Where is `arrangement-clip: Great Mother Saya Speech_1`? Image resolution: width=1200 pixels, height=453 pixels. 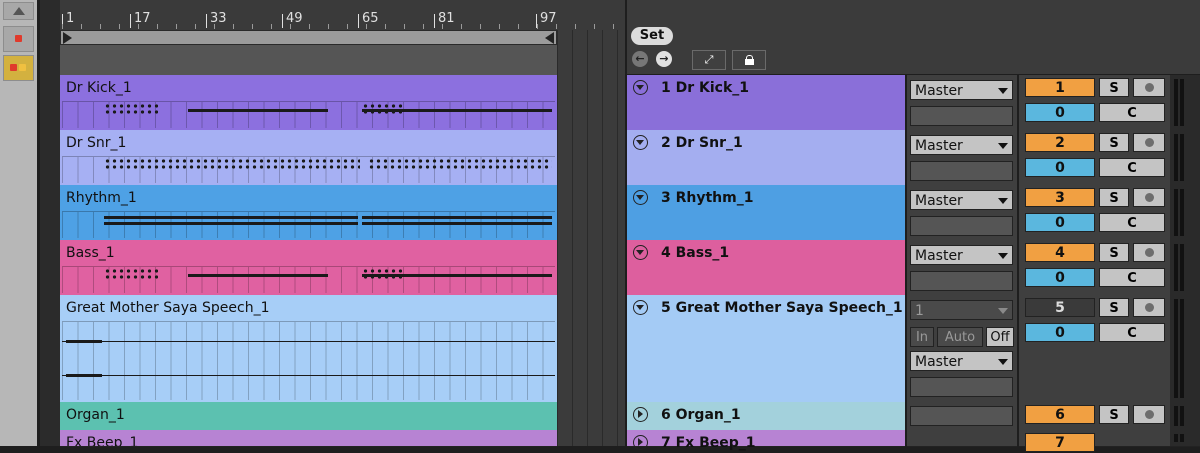 arrangement-clip: Great Mother Saya Speech_1 is located at coordinates (308, 349).